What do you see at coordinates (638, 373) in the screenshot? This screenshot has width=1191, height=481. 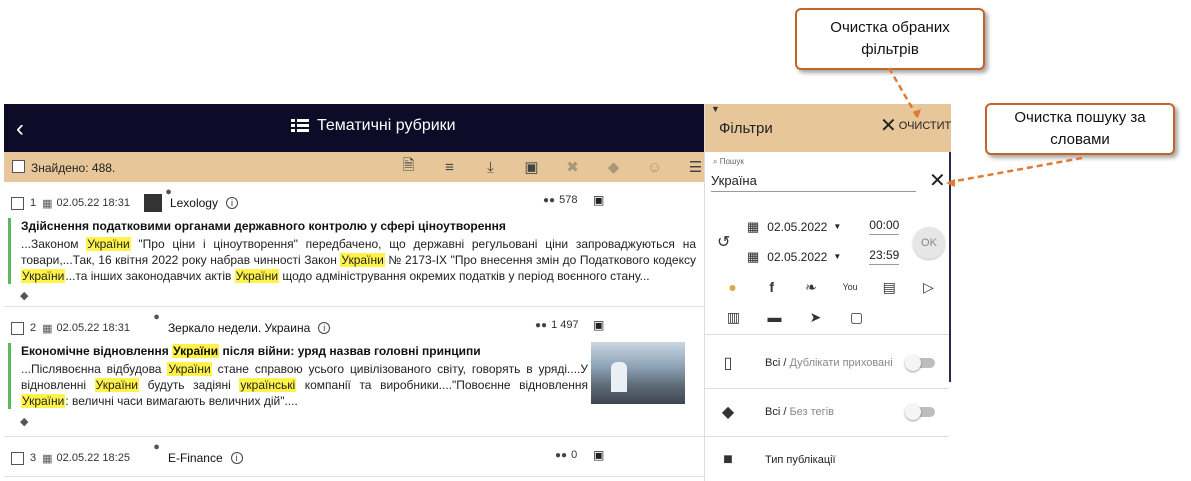 I see `item-thumbnail` at bounding box center [638, 373].